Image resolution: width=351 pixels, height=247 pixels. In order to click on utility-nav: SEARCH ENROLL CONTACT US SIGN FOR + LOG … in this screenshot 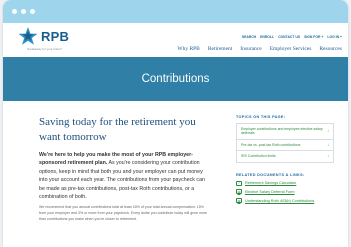, I will do `click(292, 37)`.